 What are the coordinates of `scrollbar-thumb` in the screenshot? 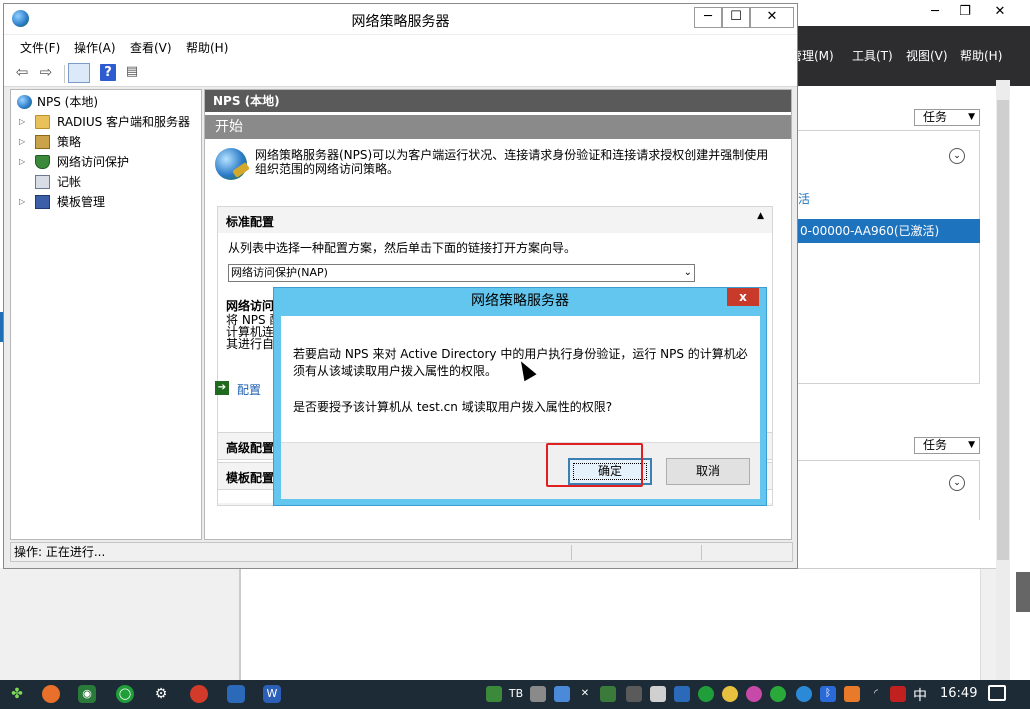 It's located at (1003, 330).